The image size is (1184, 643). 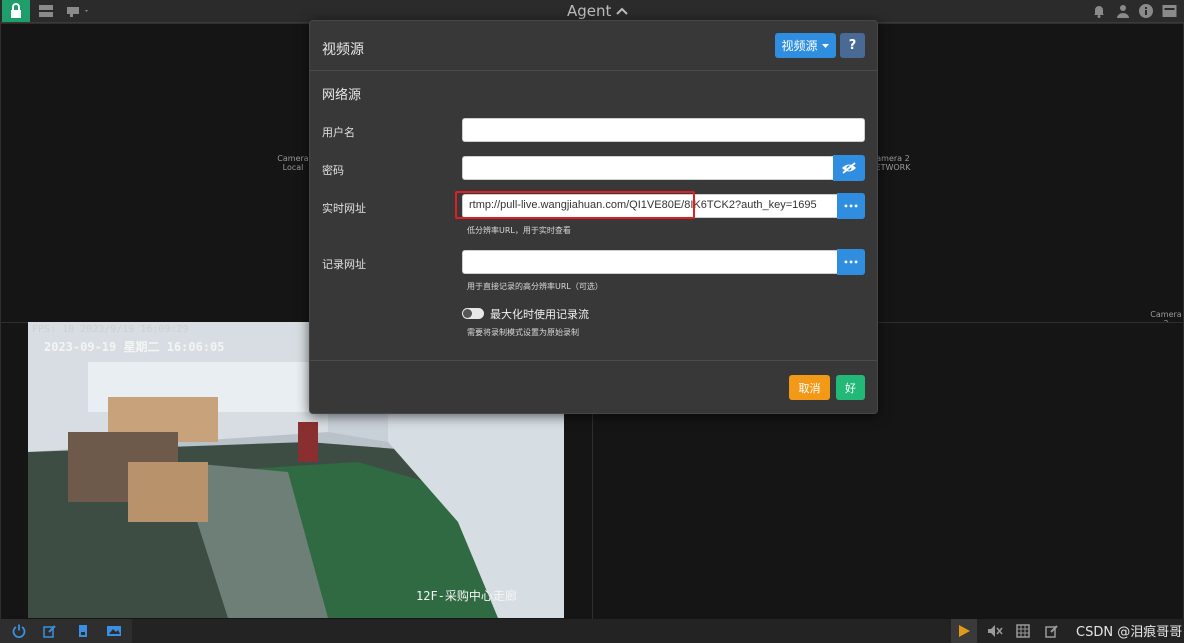 I want to click on power-icon, so click(x=19, y=631).